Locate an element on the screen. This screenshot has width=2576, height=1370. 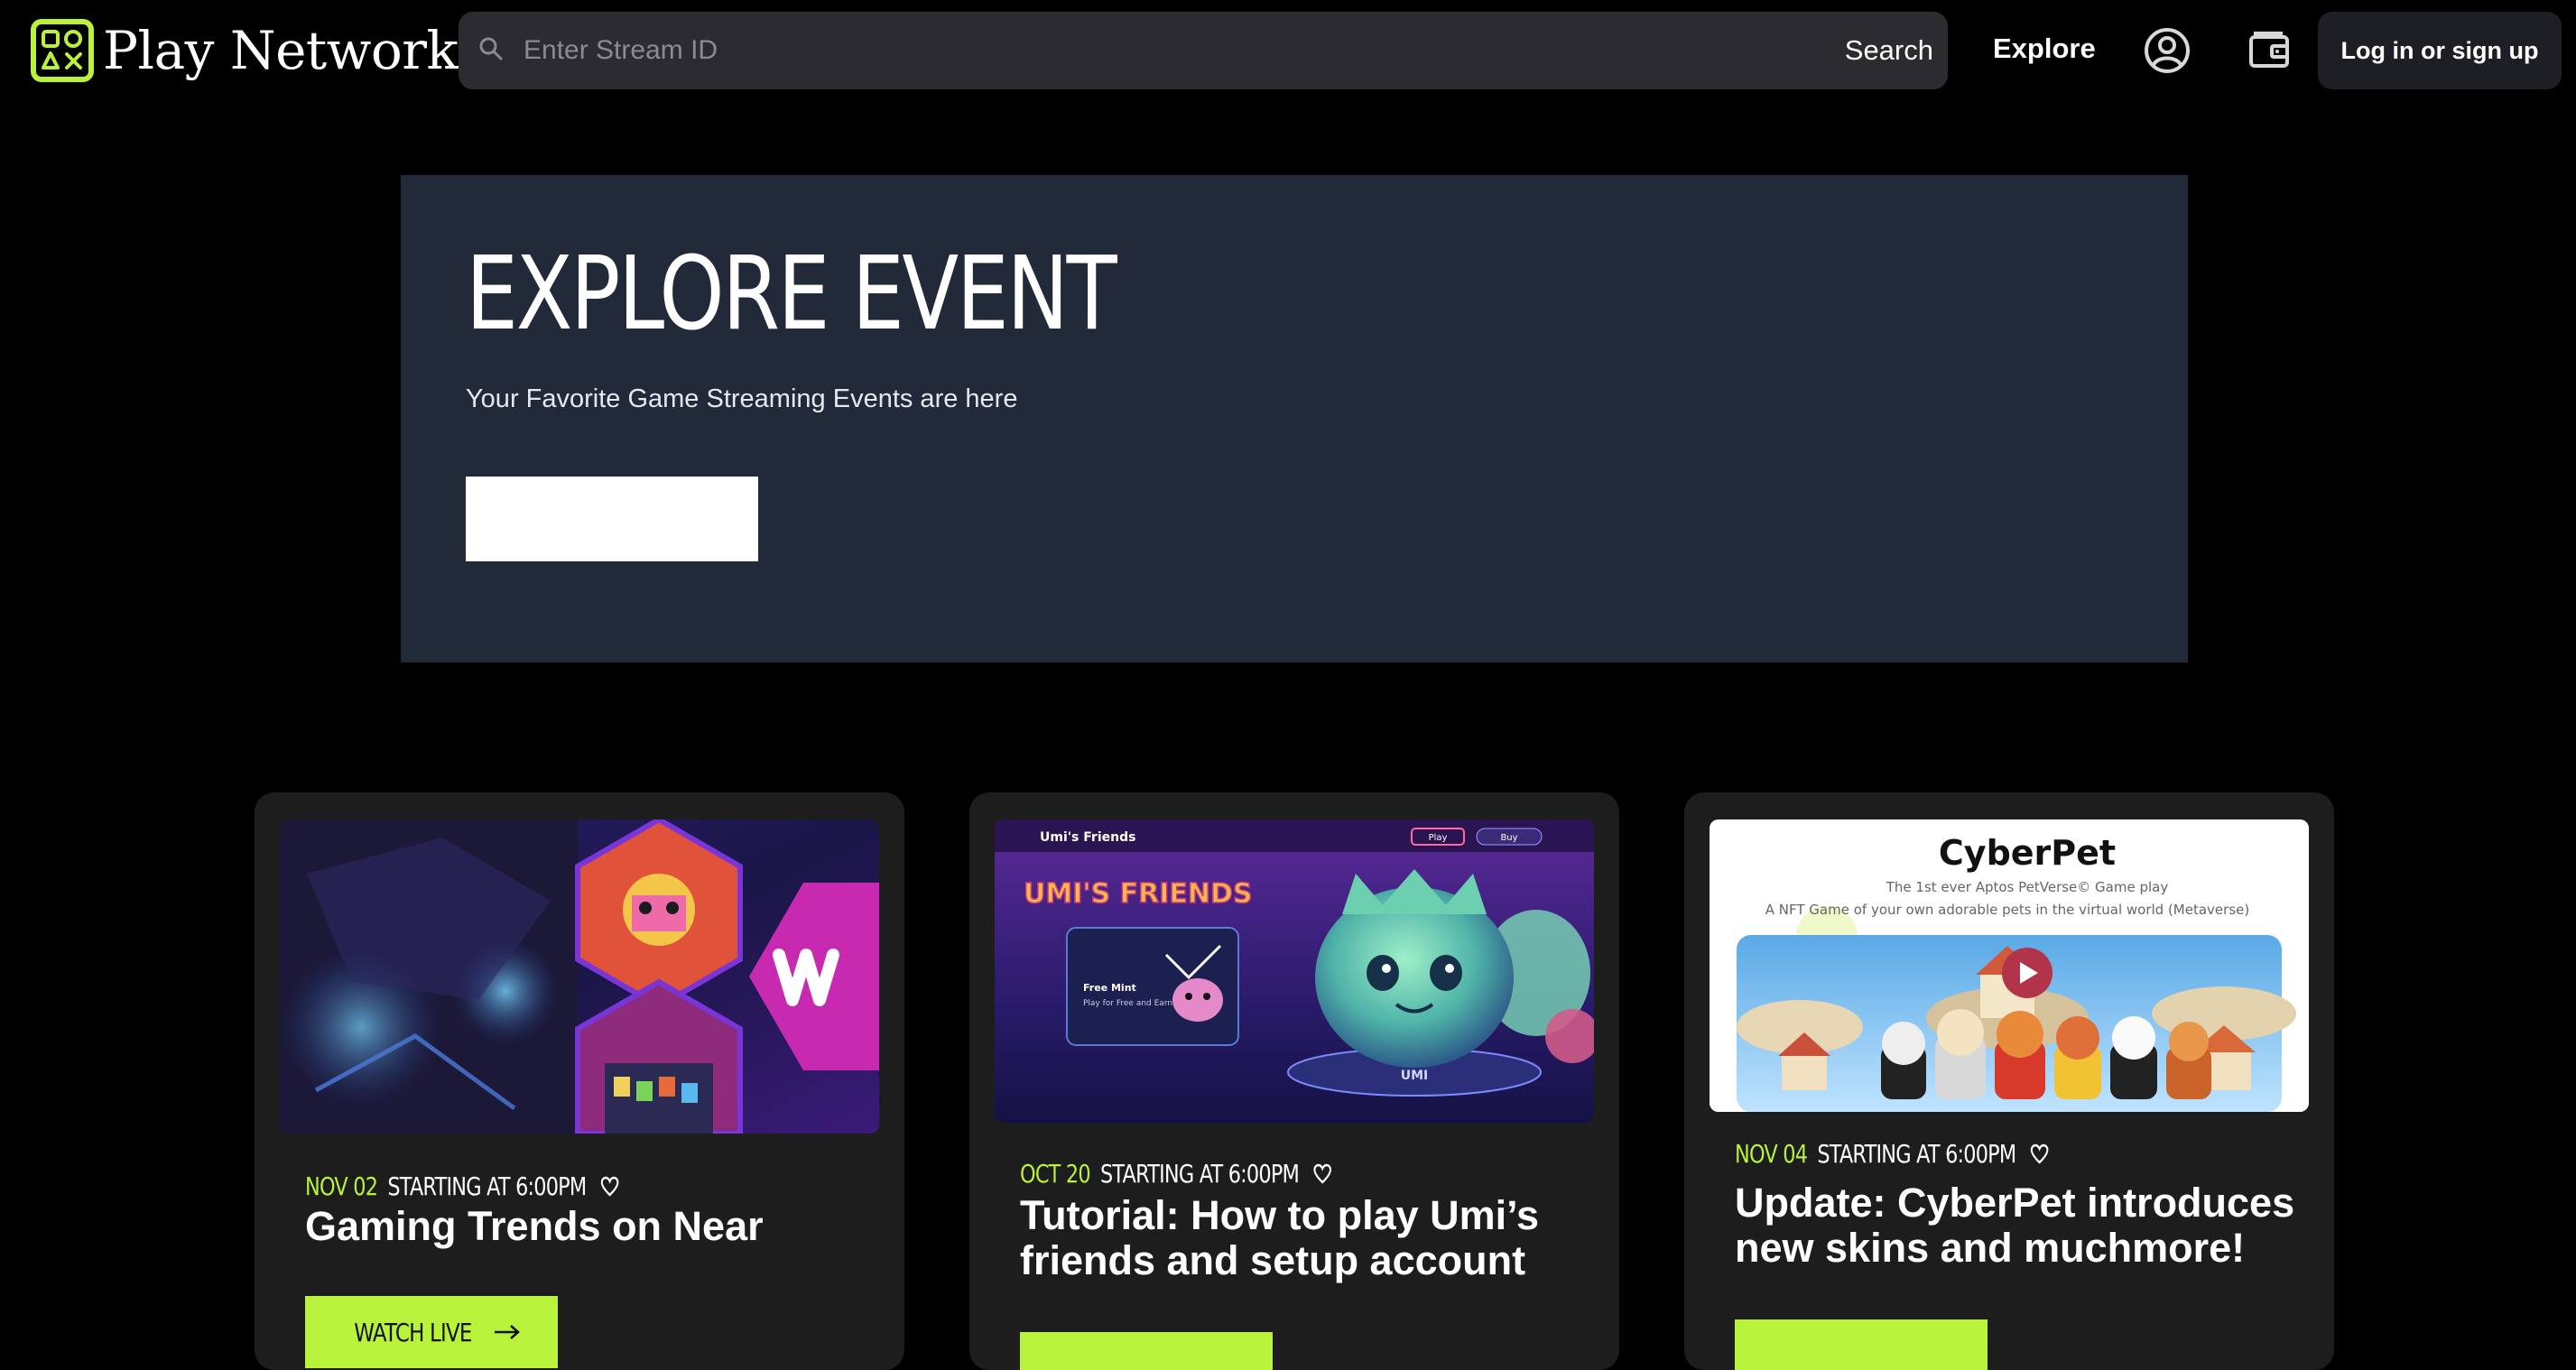
thumb-pill-2: Buy is located at coordinates (1508, 838).